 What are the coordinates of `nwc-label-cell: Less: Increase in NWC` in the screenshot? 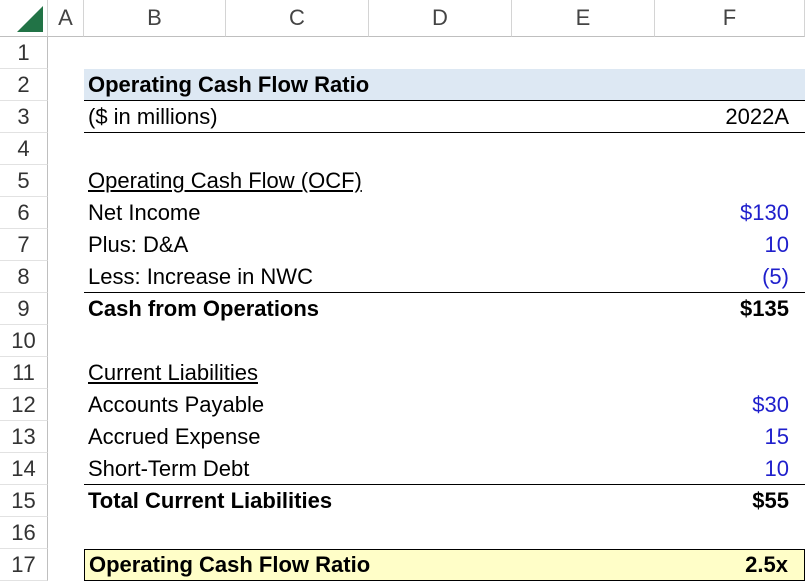 It's located at (298, 277).